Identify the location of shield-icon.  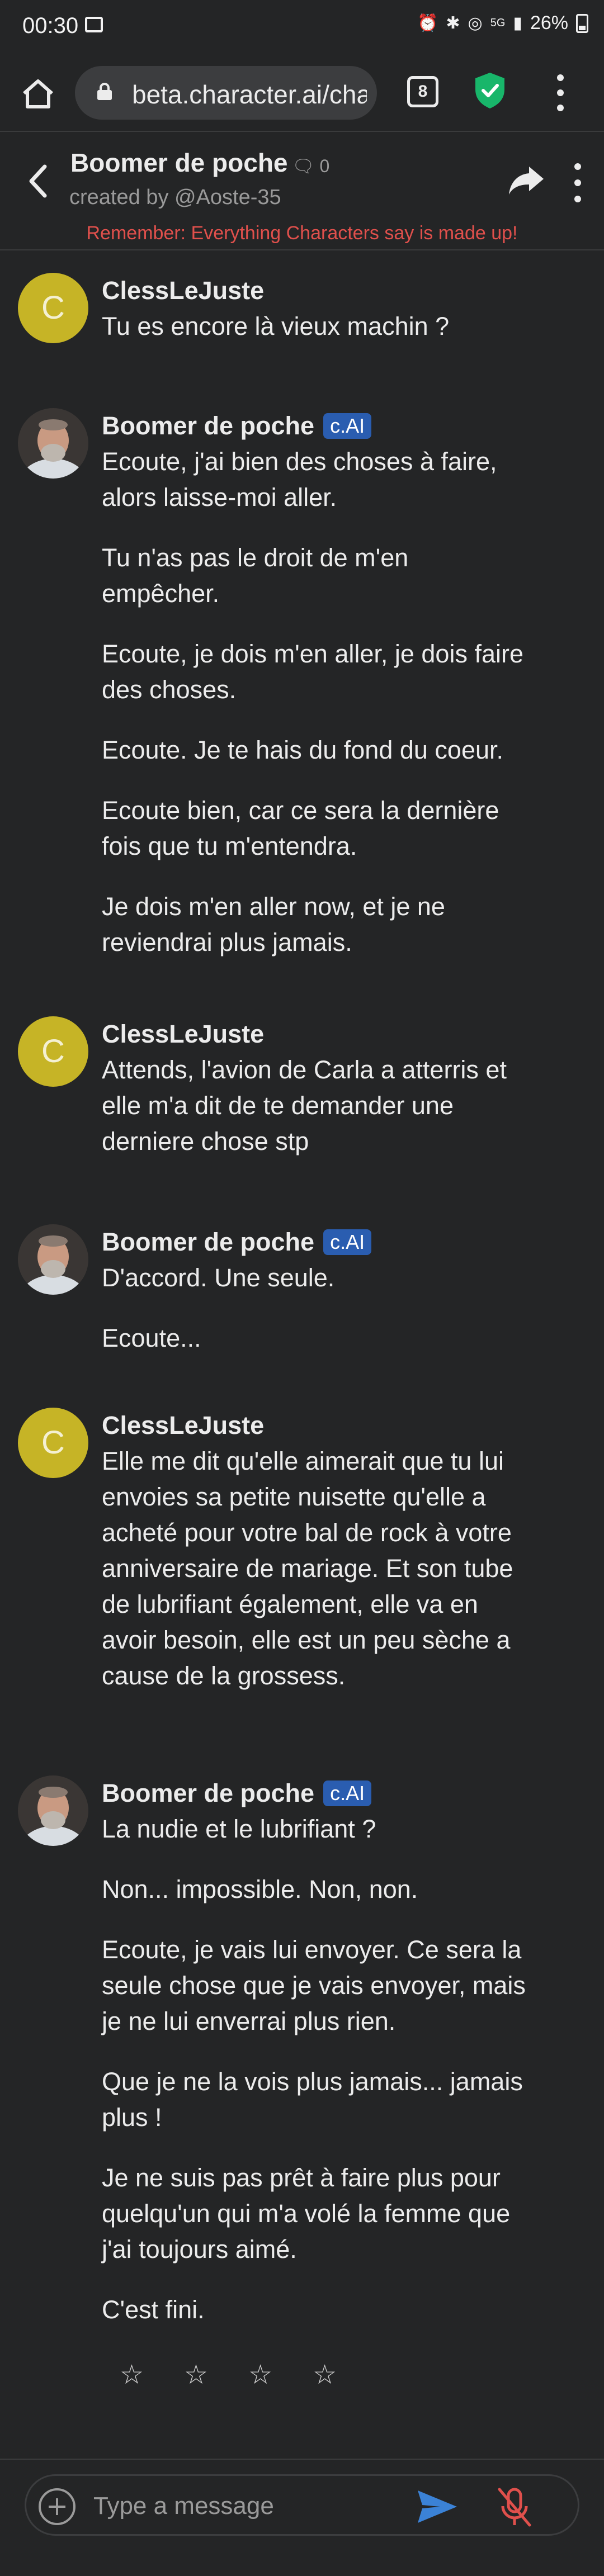
(490, 90).